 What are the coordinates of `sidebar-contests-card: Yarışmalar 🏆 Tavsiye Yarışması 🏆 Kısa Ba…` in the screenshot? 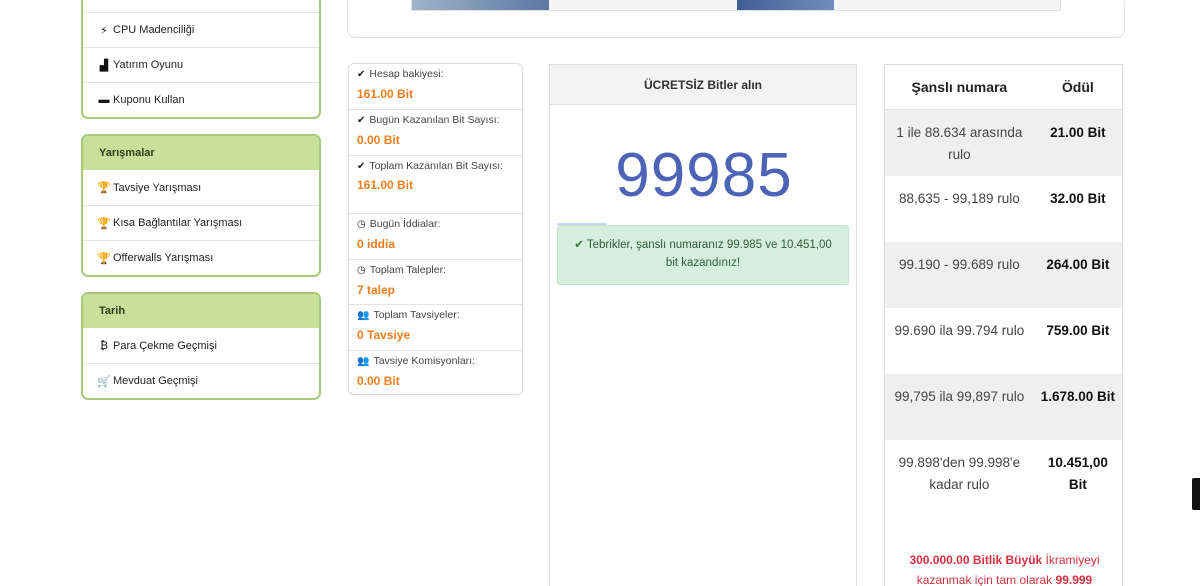 It's located at (201, 205).